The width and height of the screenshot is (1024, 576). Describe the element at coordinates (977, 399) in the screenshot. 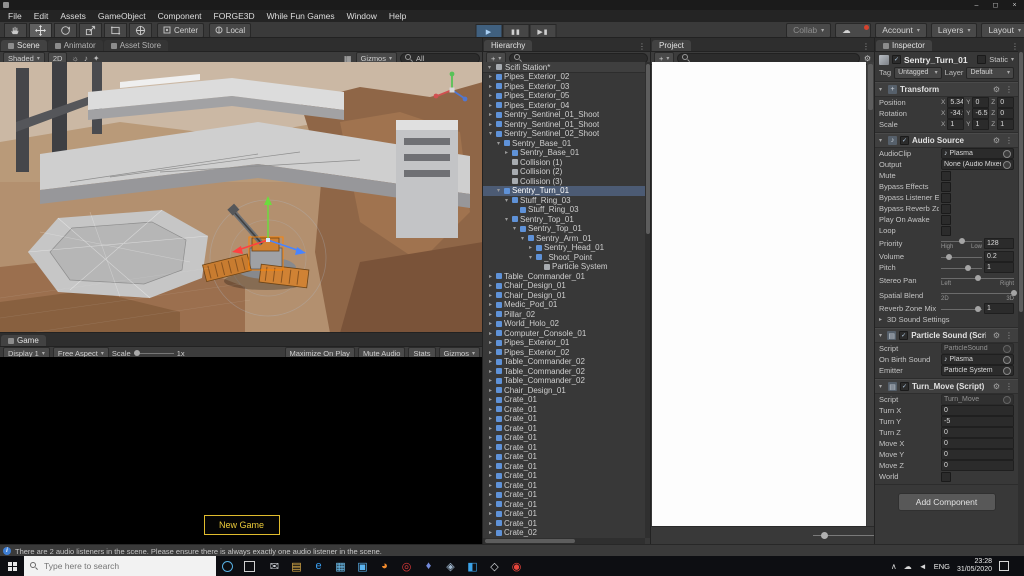

I see `script-field: Turn_Move` at that location.